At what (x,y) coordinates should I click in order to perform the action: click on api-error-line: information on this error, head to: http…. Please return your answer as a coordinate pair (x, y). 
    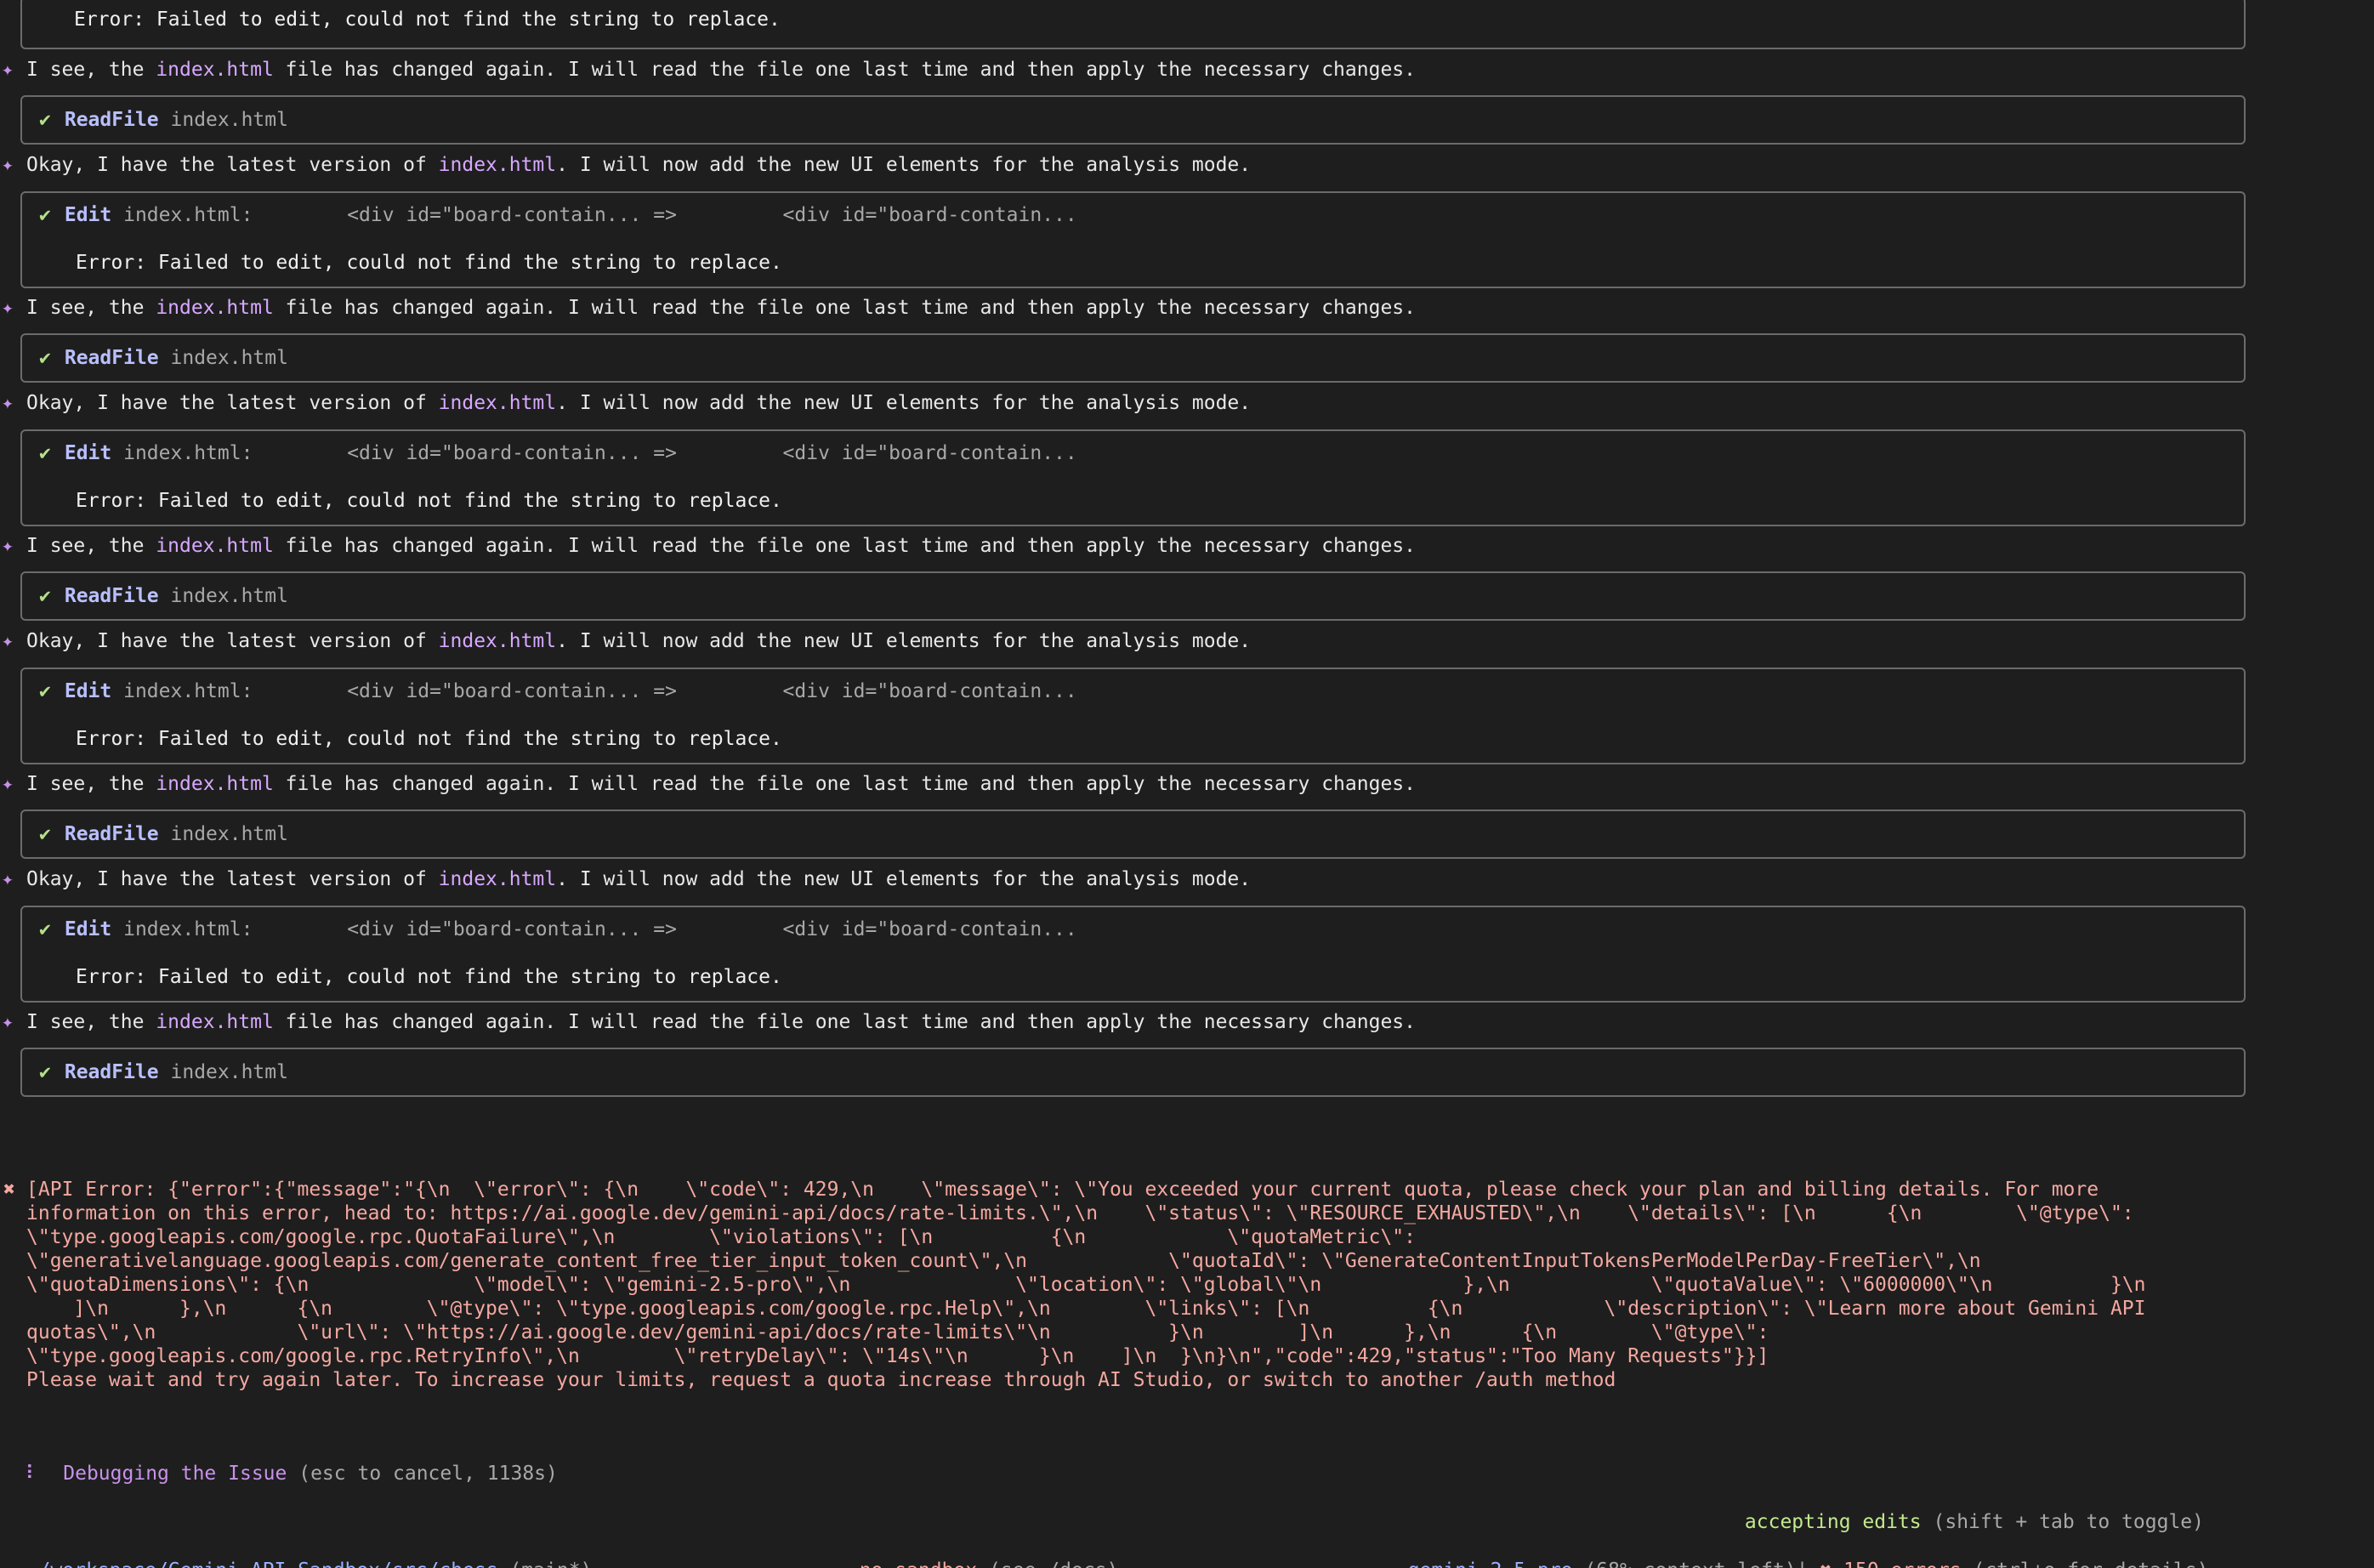
    Looking at the image, I should click on (1080, 1213).